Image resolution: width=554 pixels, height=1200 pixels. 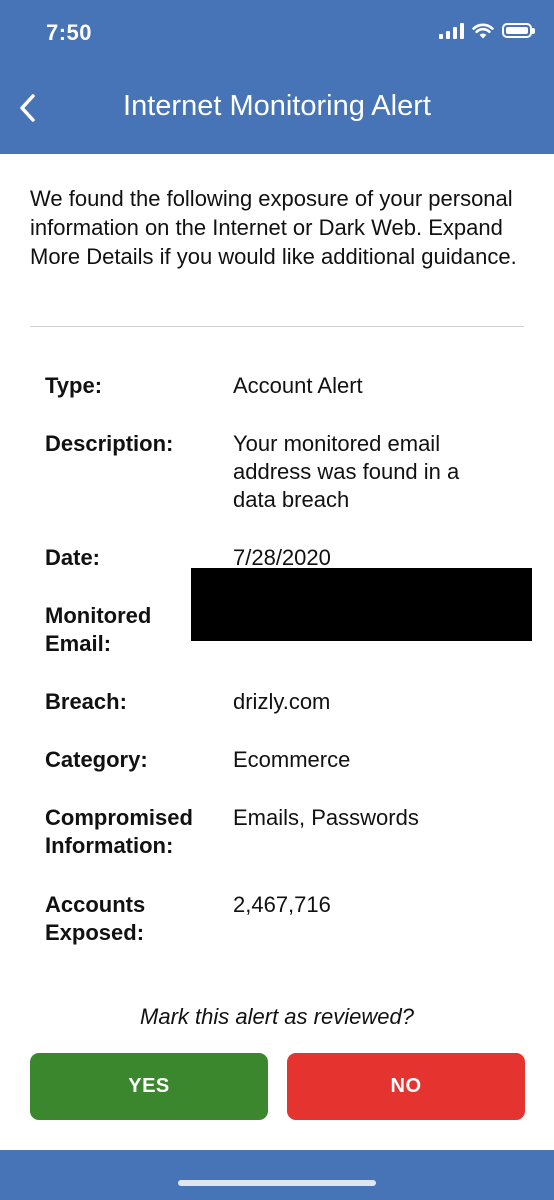 What do you see at coordinates (130, 832) in the screenshot?
I see `detail-label: Compromised Information:` at bounding box center [130, 832].